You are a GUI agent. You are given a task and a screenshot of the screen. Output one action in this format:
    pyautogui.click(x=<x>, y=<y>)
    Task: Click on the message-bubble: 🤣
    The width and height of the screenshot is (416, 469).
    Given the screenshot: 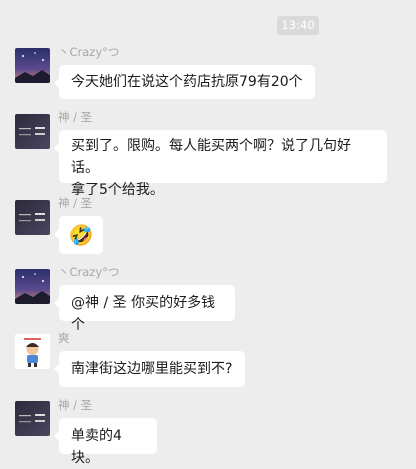 What is the action you would take?
    pyautogui.click(x=78, y=235)
    